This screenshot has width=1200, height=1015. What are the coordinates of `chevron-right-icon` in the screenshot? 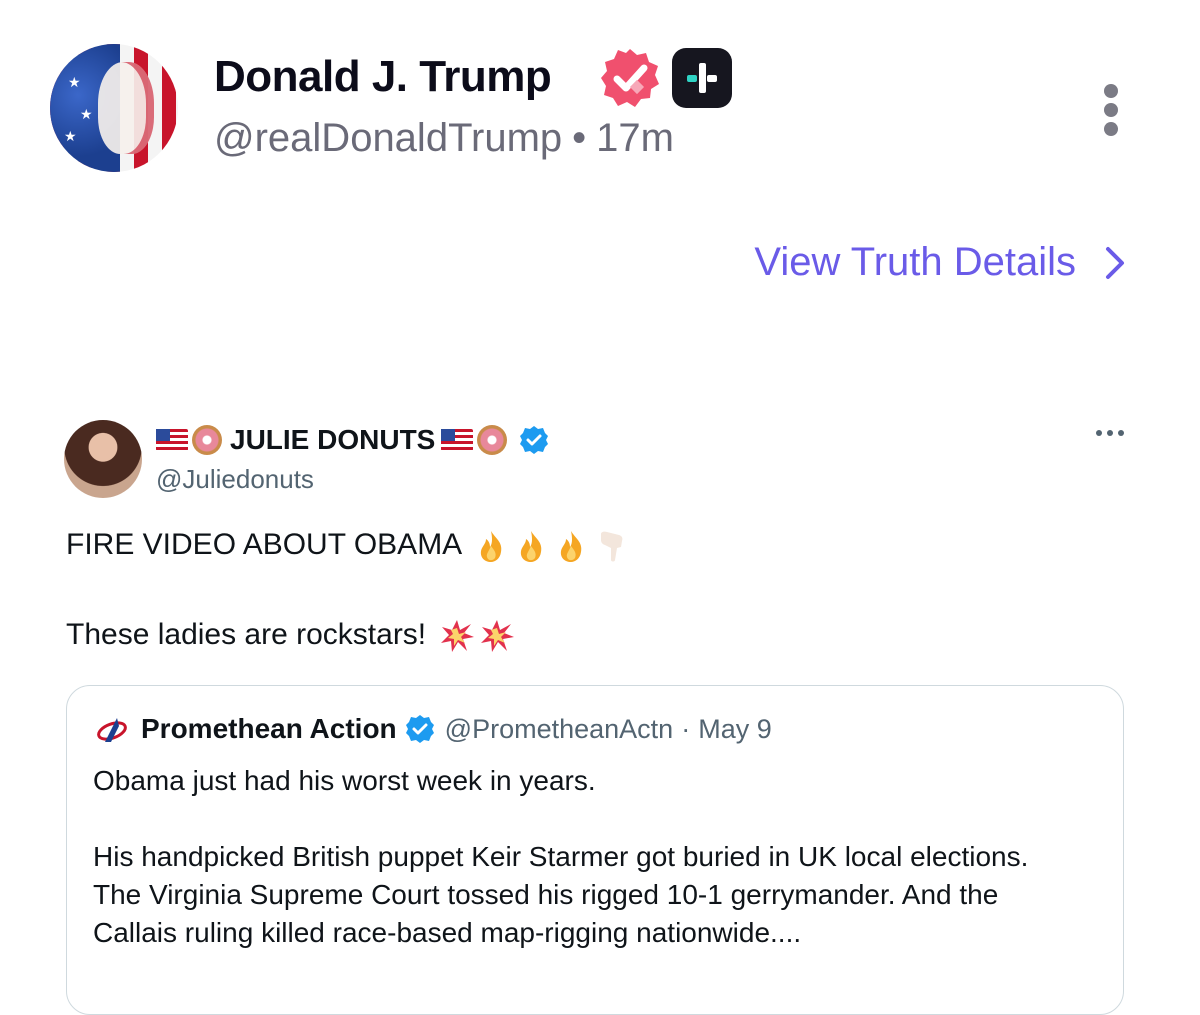 It's located at (1115, 262).